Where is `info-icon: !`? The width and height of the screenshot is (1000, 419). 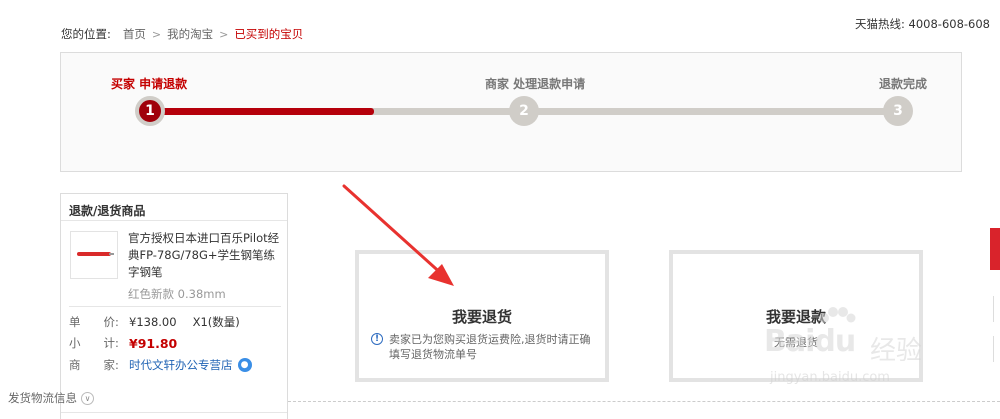
info-icon: ! is located at coordinates (377, 339).